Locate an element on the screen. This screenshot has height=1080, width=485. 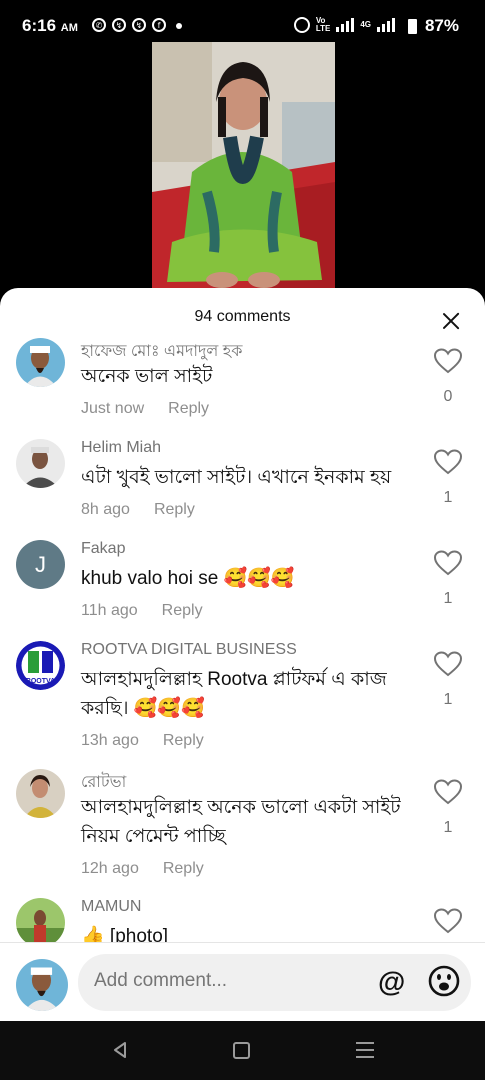
alarm-icon is located at coordinates (301, 25).